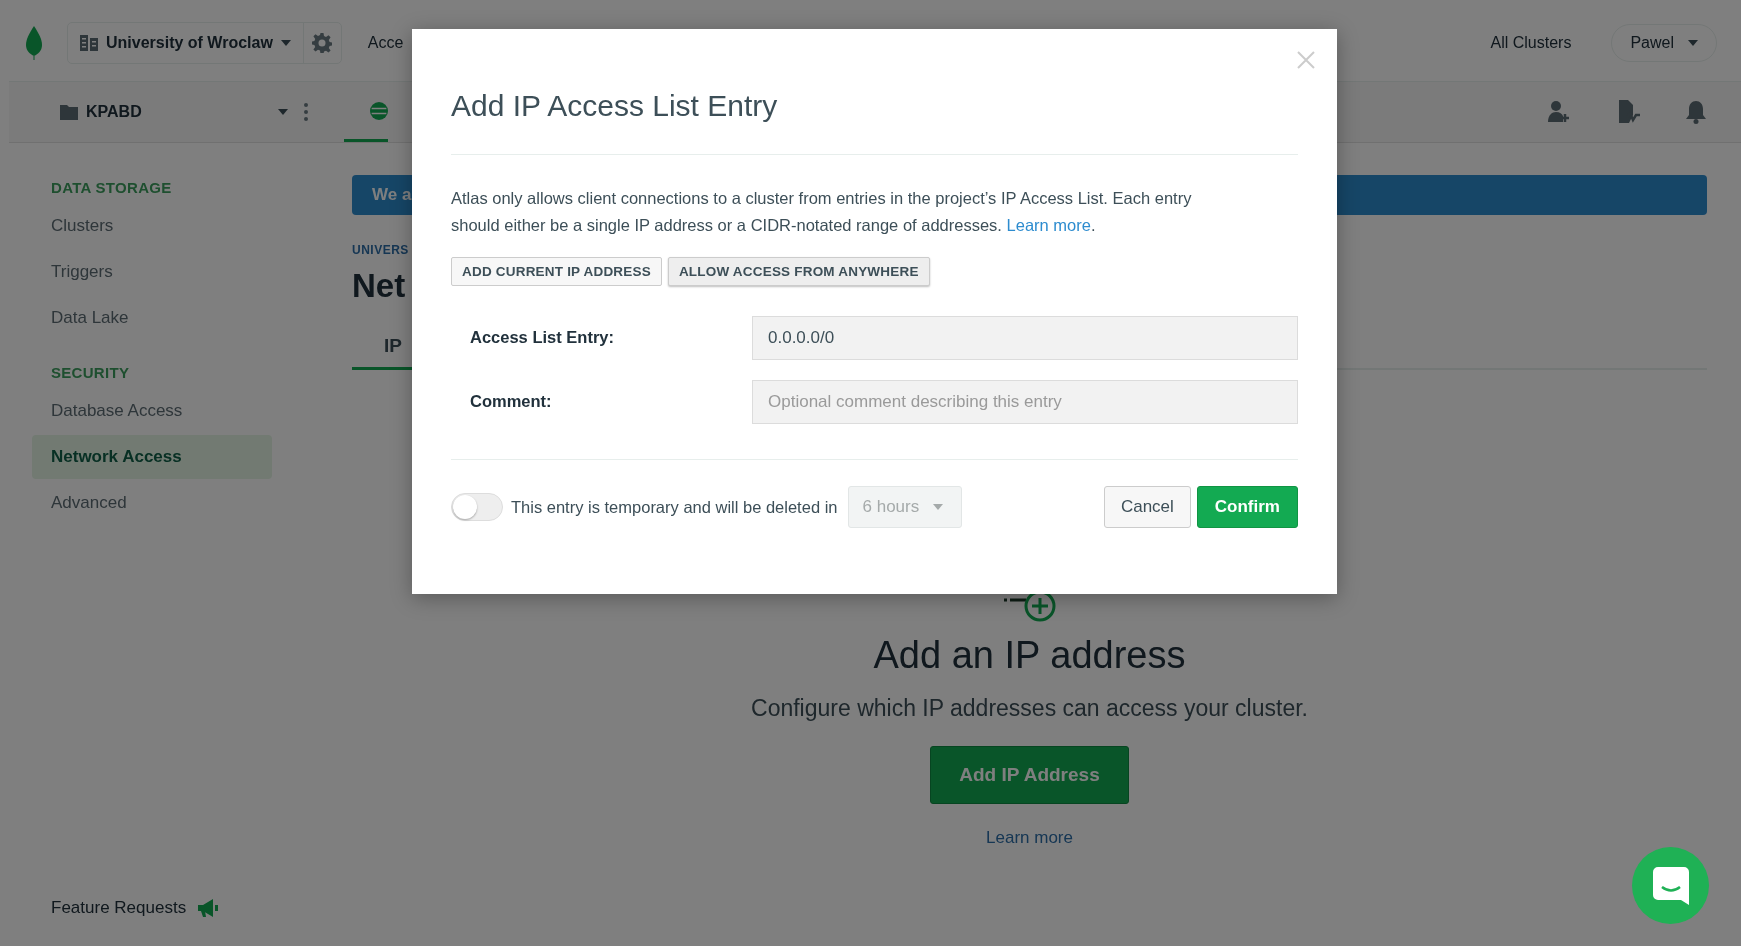 This screenshot has height=946, width=1741. What do you see at coordinates (69, 112) in the screenshot?
I see `folder-icon` at bounding box center [69, 112].